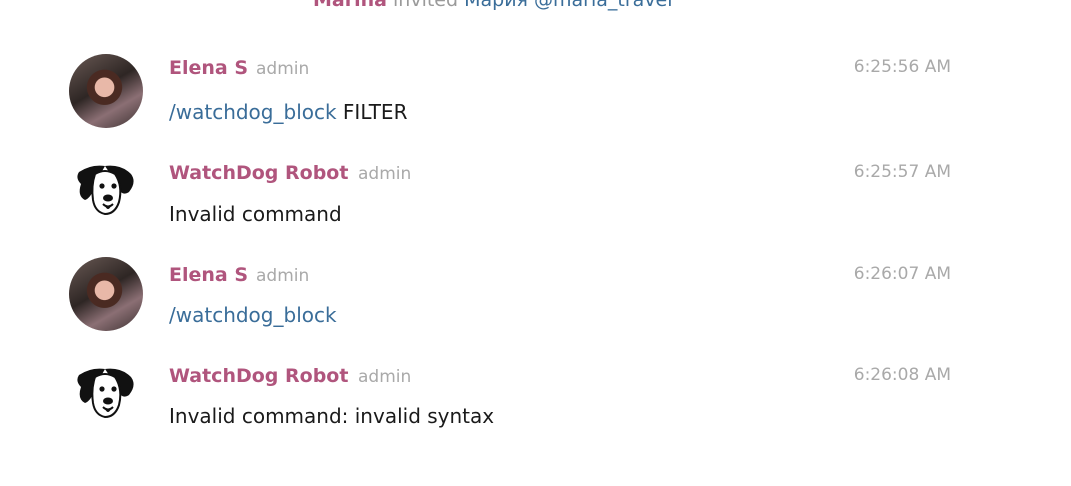 This screenshot has width=1071, height=486. Describe the element at coordinates (902, 375) in the screenshot. I see `message-time: 6:26:08 AM` at that location.